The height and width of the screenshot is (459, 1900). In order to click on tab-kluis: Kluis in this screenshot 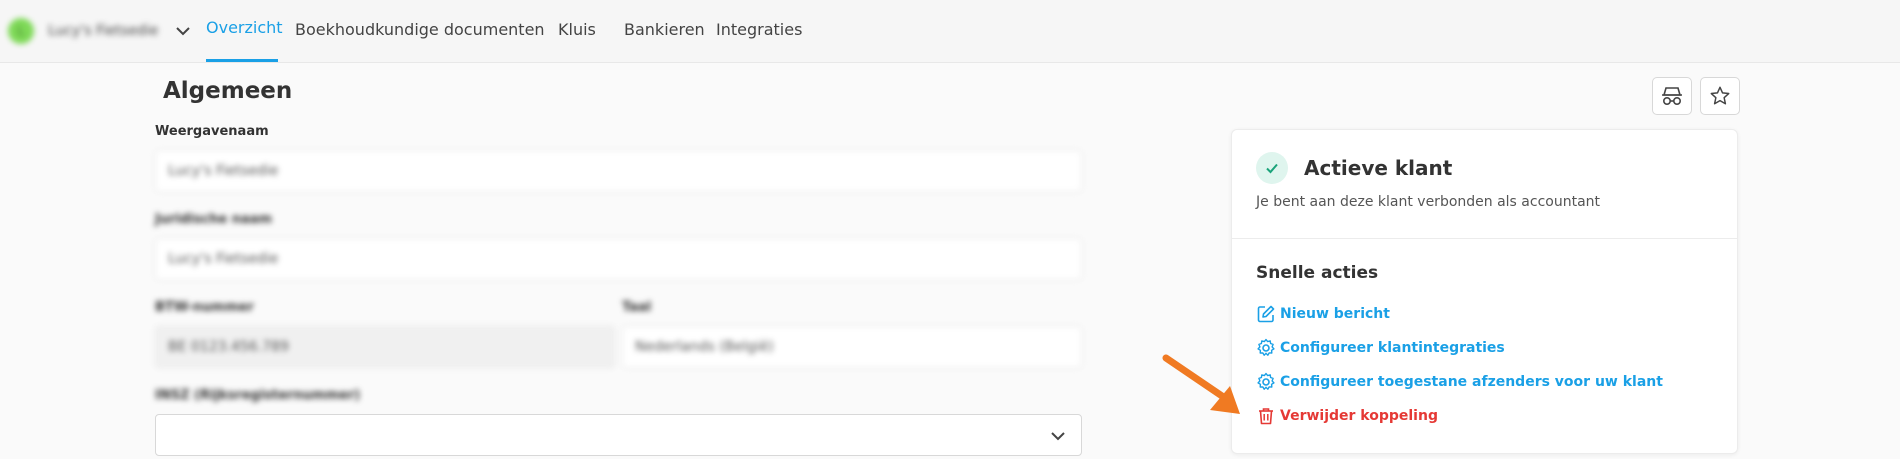, I will do `click(577, 29)`.